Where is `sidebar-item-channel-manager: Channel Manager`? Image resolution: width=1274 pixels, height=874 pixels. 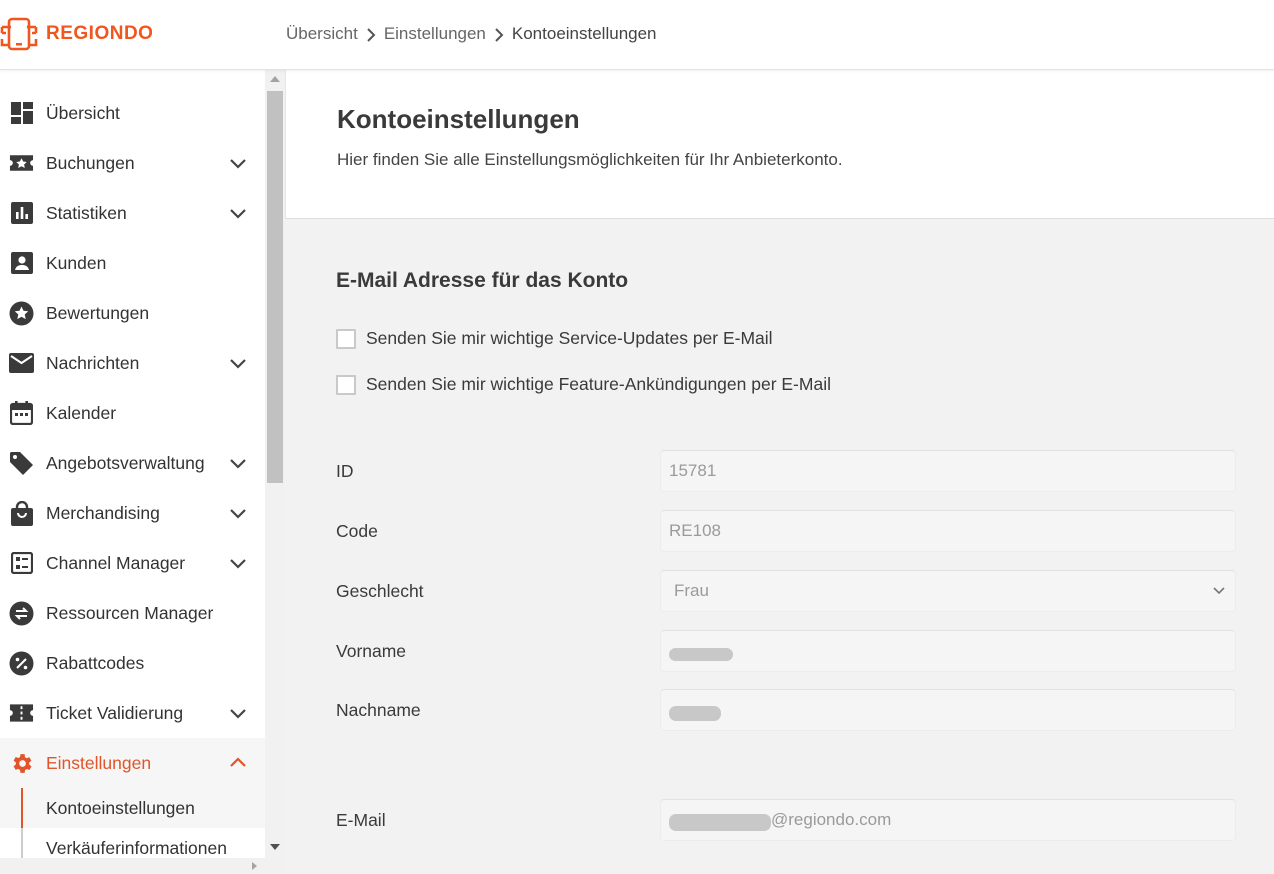
sidebar-item-channel-manager: Channel Manager is located at coordinates (132, 563).